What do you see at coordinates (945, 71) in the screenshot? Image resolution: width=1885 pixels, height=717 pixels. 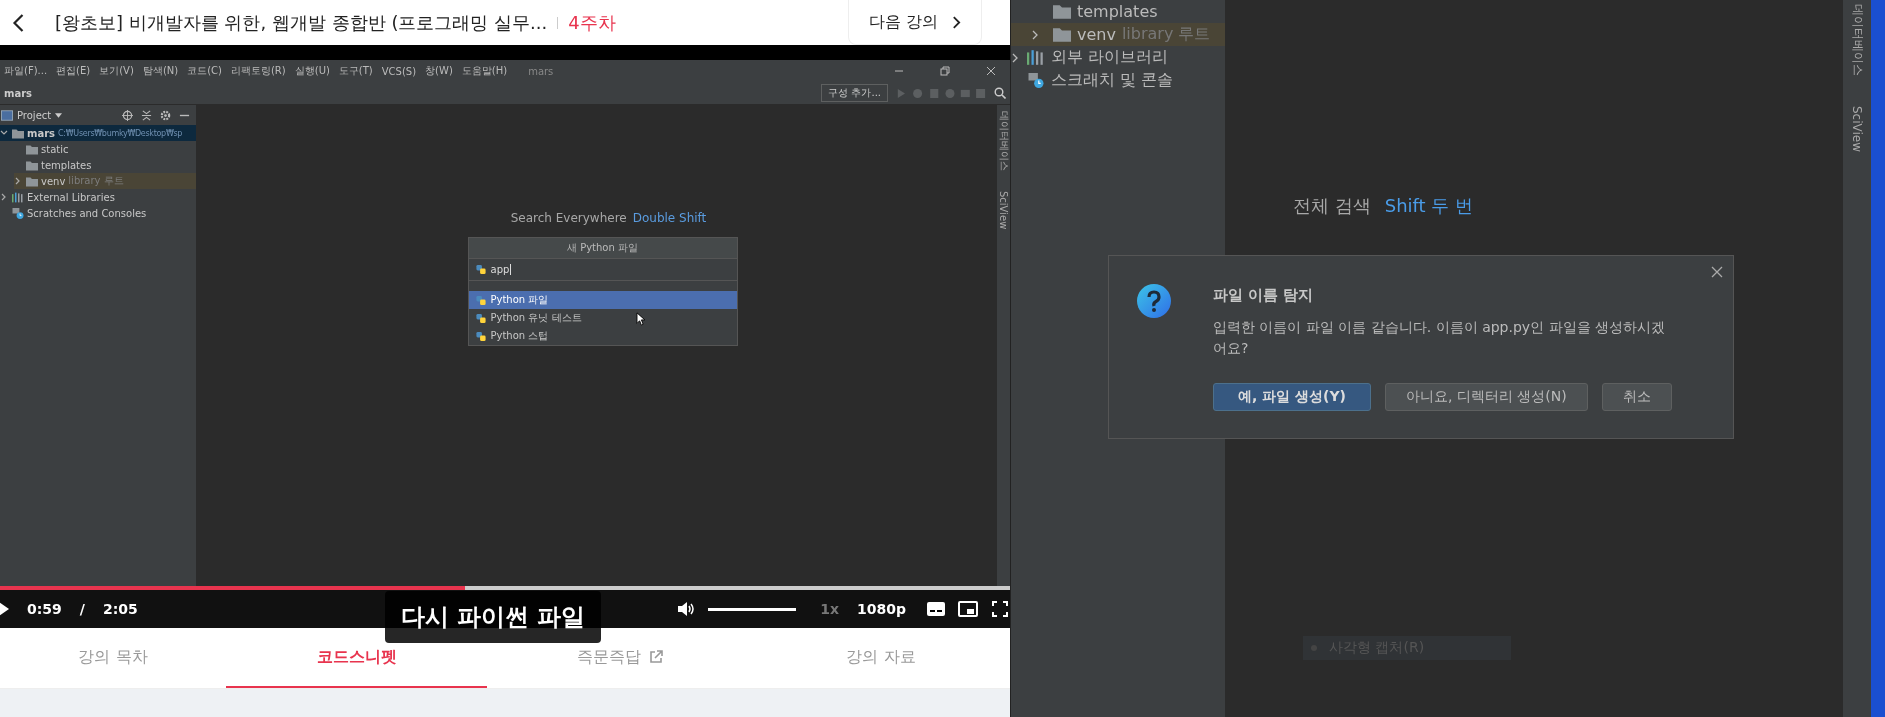 I see `restore-icon` at bounding box center [945, 71].